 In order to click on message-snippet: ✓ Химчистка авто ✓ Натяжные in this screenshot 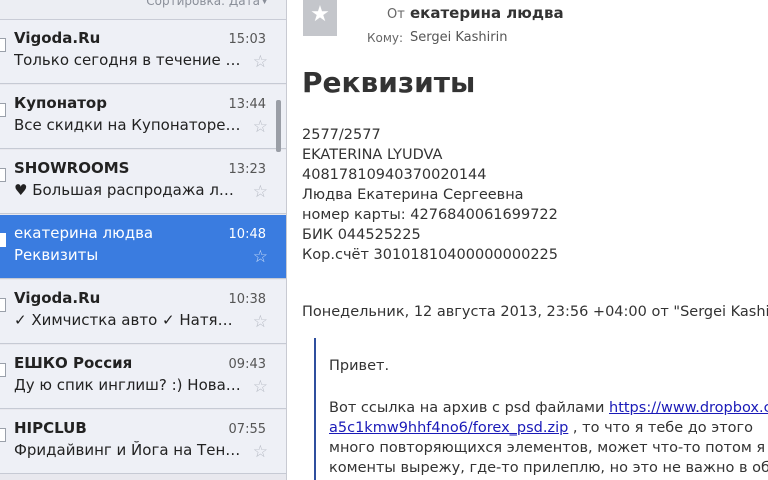, I will do `click(128, 320)`.